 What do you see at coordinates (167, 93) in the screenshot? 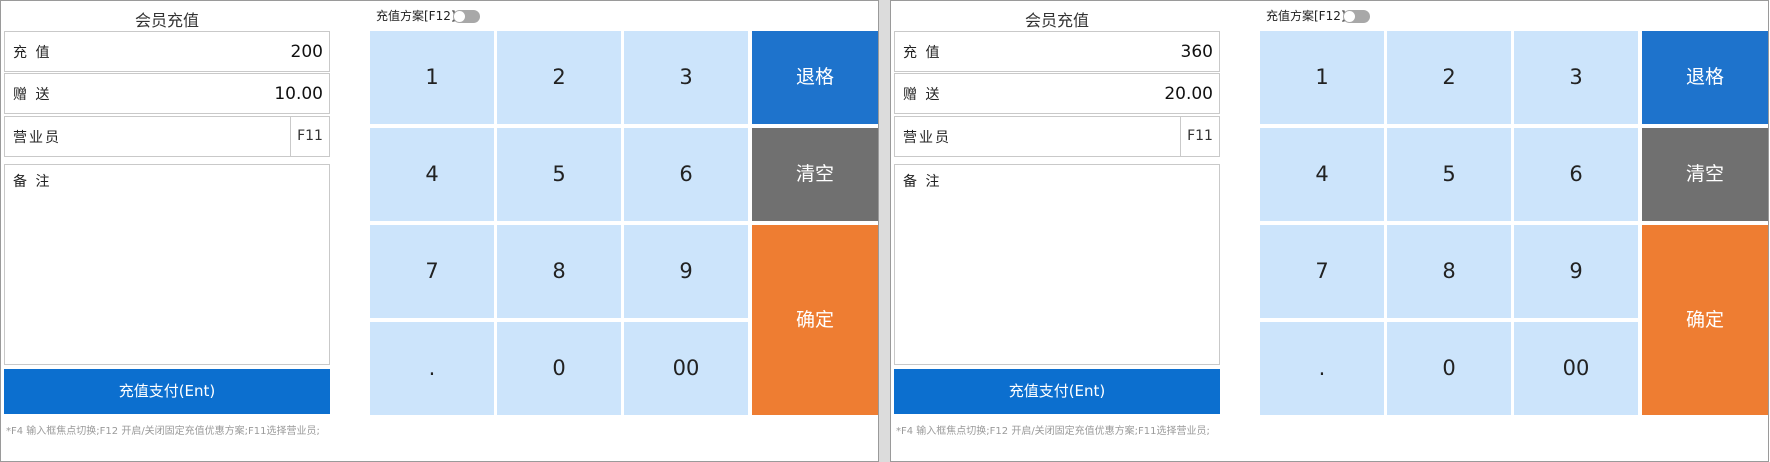
I see `gift-amount-field: 赠 送 10.00` at bounding box center [167, 93].